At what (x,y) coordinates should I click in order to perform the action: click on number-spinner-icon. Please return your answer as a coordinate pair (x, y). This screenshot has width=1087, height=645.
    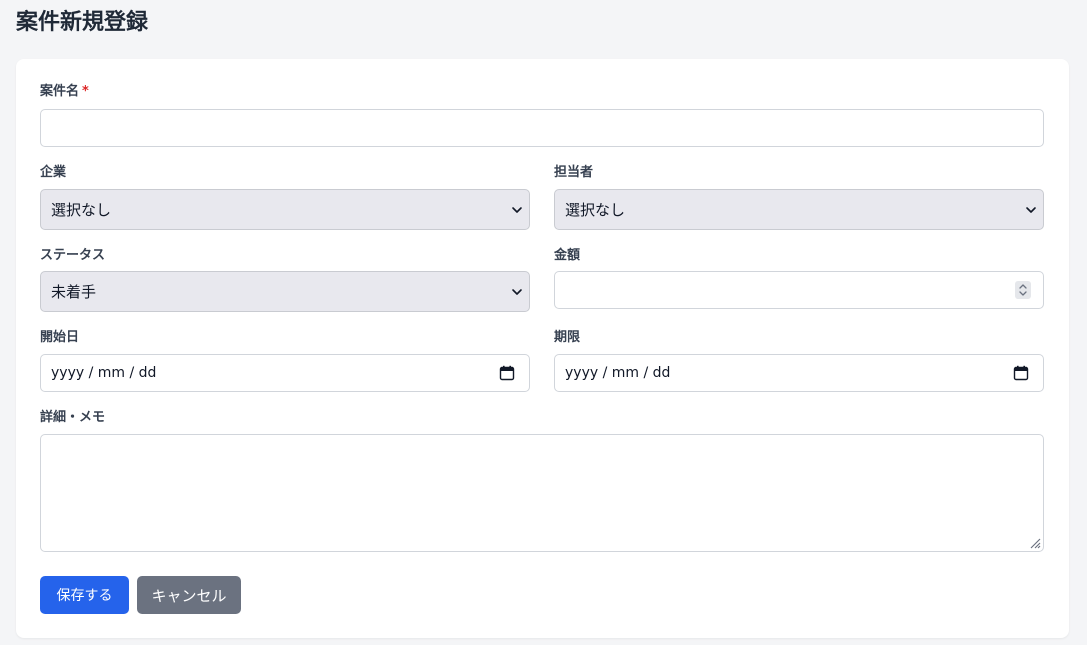
    Looking at the image, I should click on (1023, 290).